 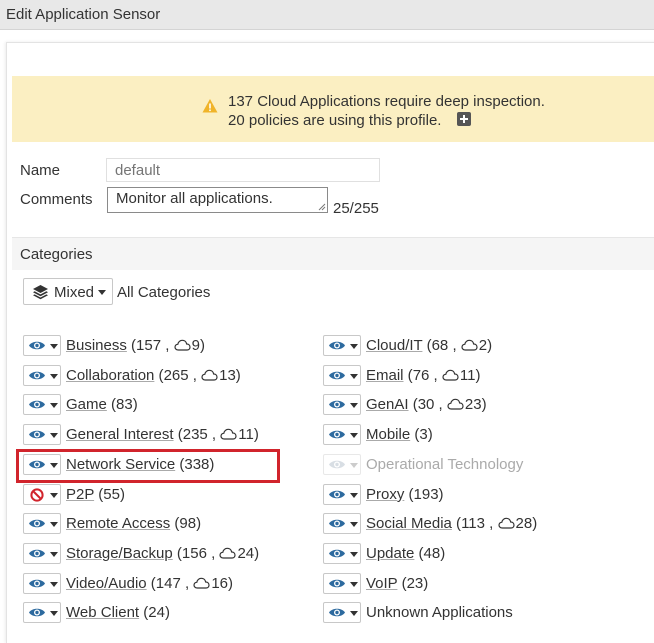 What do you see at coordinates (110, 375) in the screenshot?
I see `category-name-link: Collaboration` at bounding box center [110, 375].